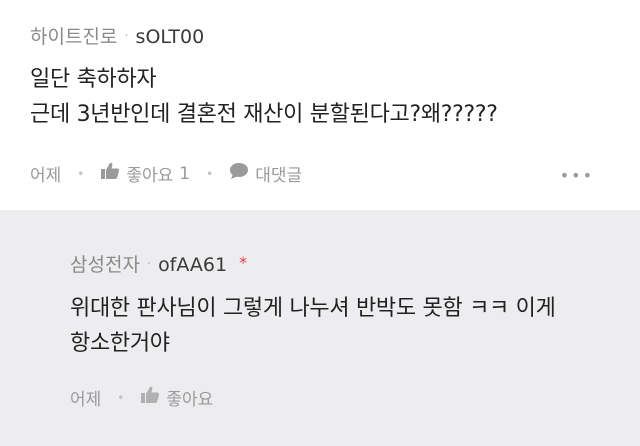 The height and width of the screenshot is (446, 640). What do you see at coordinates (170, 37) in the screenshot?
I see `comment-nickname: sOLT00` at bounding box center [170, 37].